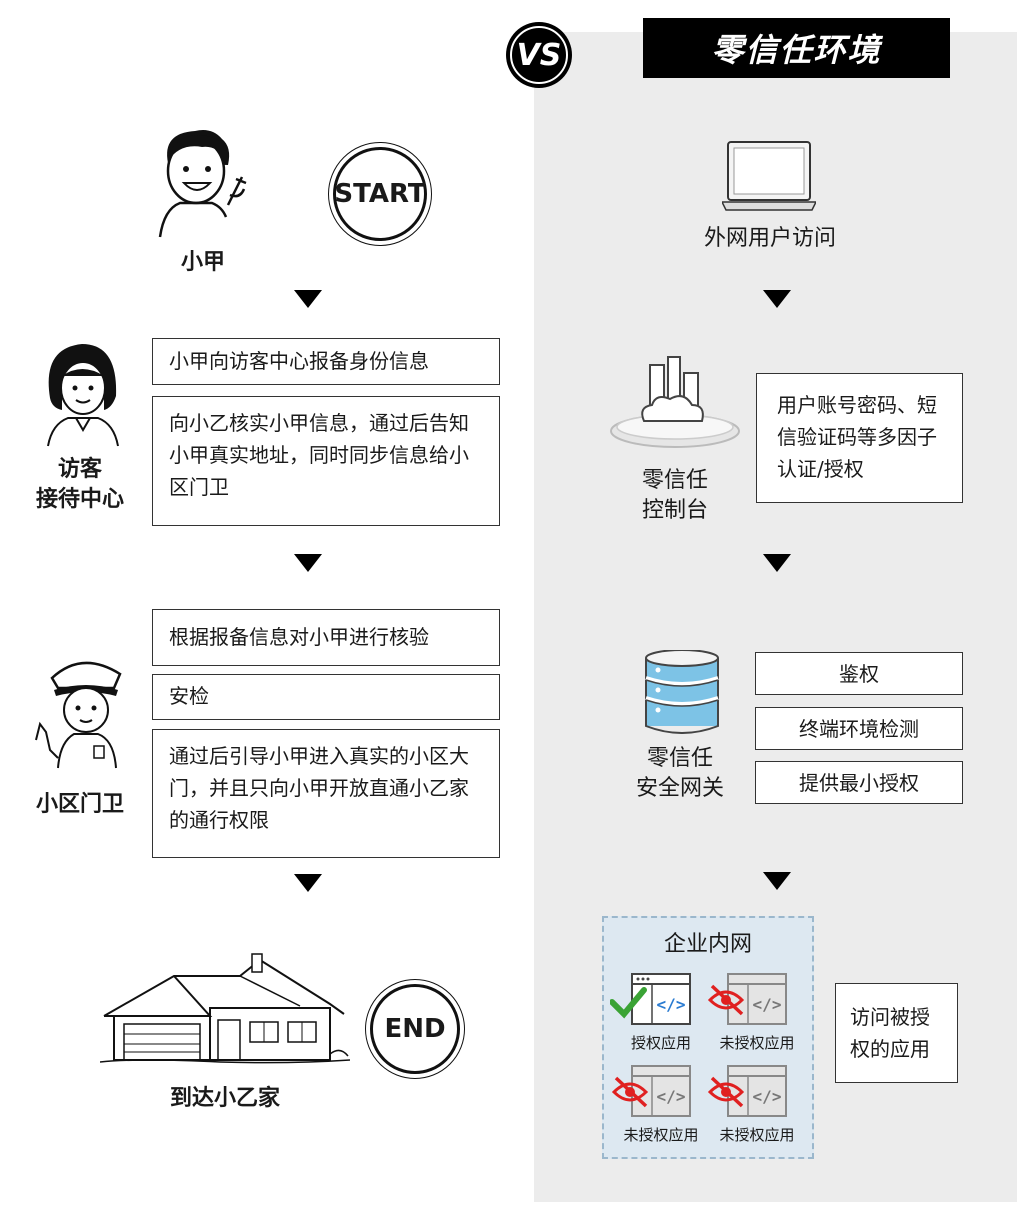 The width and height of the screenshot is (1017, 1211). Describe the element at coordinates (651, 999) in the screenshot. I see `authorized-app-icon: </>` at that location.